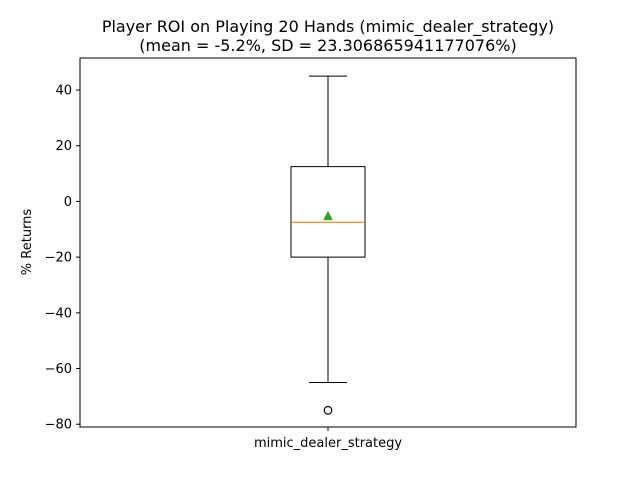  What do you see at coordinates (58, 369) in the screenshot?
I see `y-tick-label: −60` at bounding box center [58, 369].